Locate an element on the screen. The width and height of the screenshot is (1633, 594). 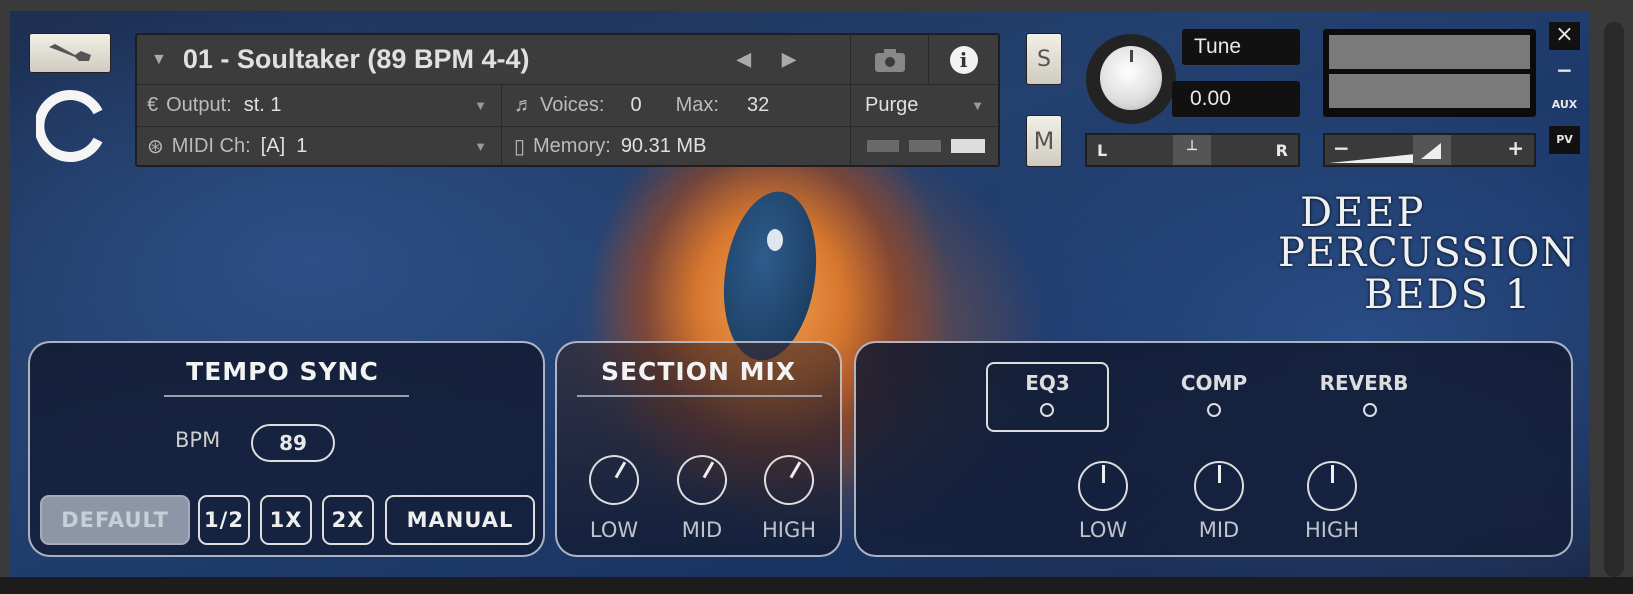
voices-label: Voices: is located at coordinates (572, 105).